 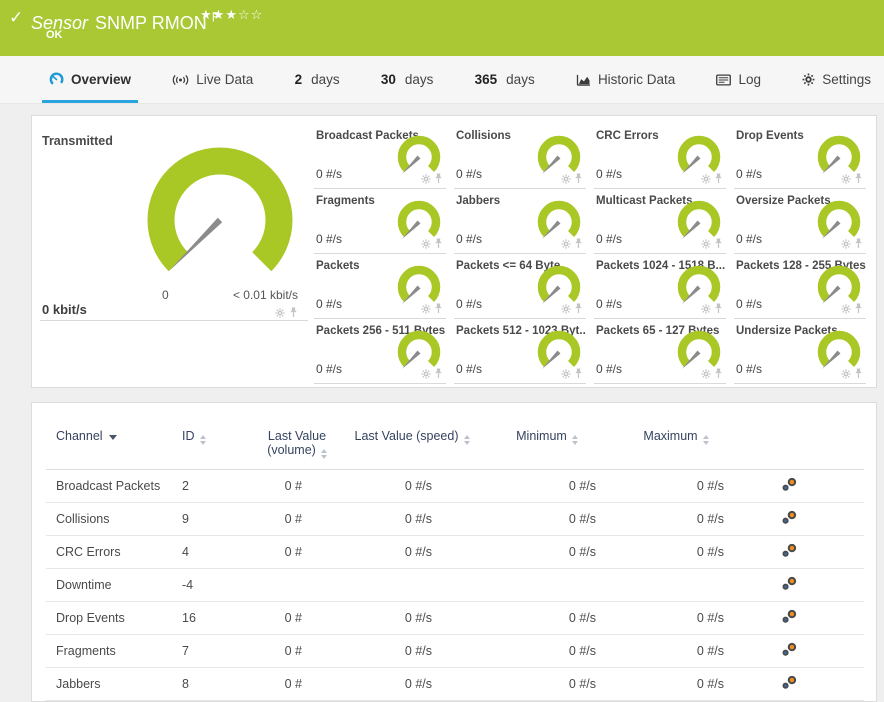 I want to click on gauge-cell-undersize-packets: Undersize Packets 0 #/s, so click(x=800, y=351).